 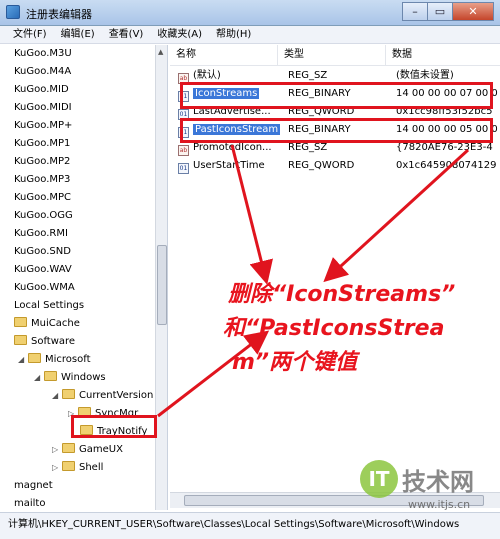 What do you see at coordinates (42, 251) in the screenshot?
I see `tree-item: KuGoo.SND` at bounding box center [42, 251].